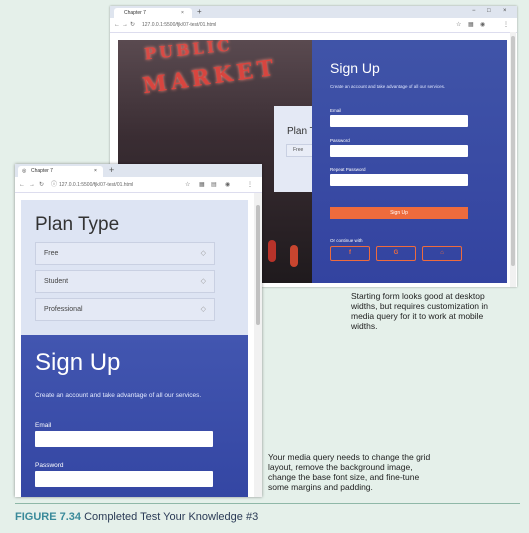 This screenshot has height=533, width=529. I want to click on caption-divider, so click(267, 503).